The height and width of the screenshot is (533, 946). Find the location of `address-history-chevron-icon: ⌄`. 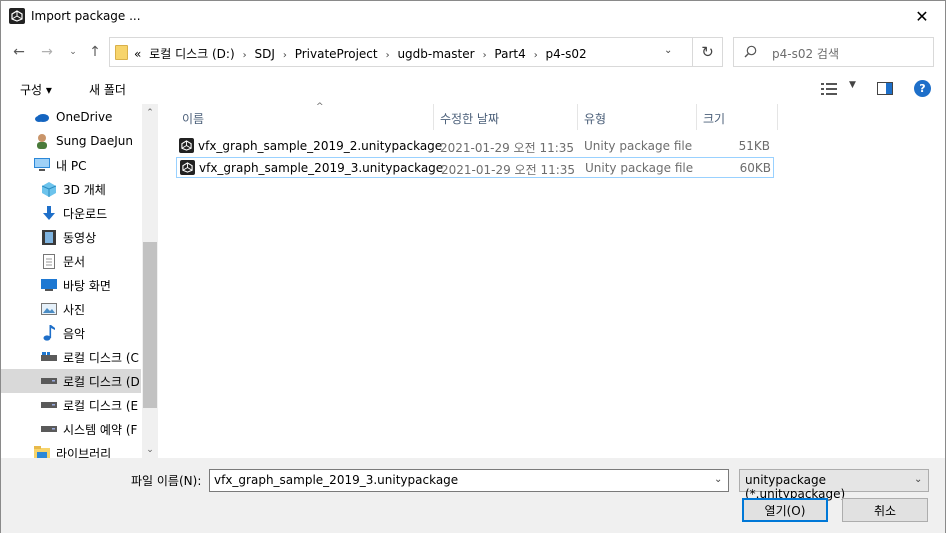

address-history-chevron-icon: ⌄ is located at coordinates (668, 50).